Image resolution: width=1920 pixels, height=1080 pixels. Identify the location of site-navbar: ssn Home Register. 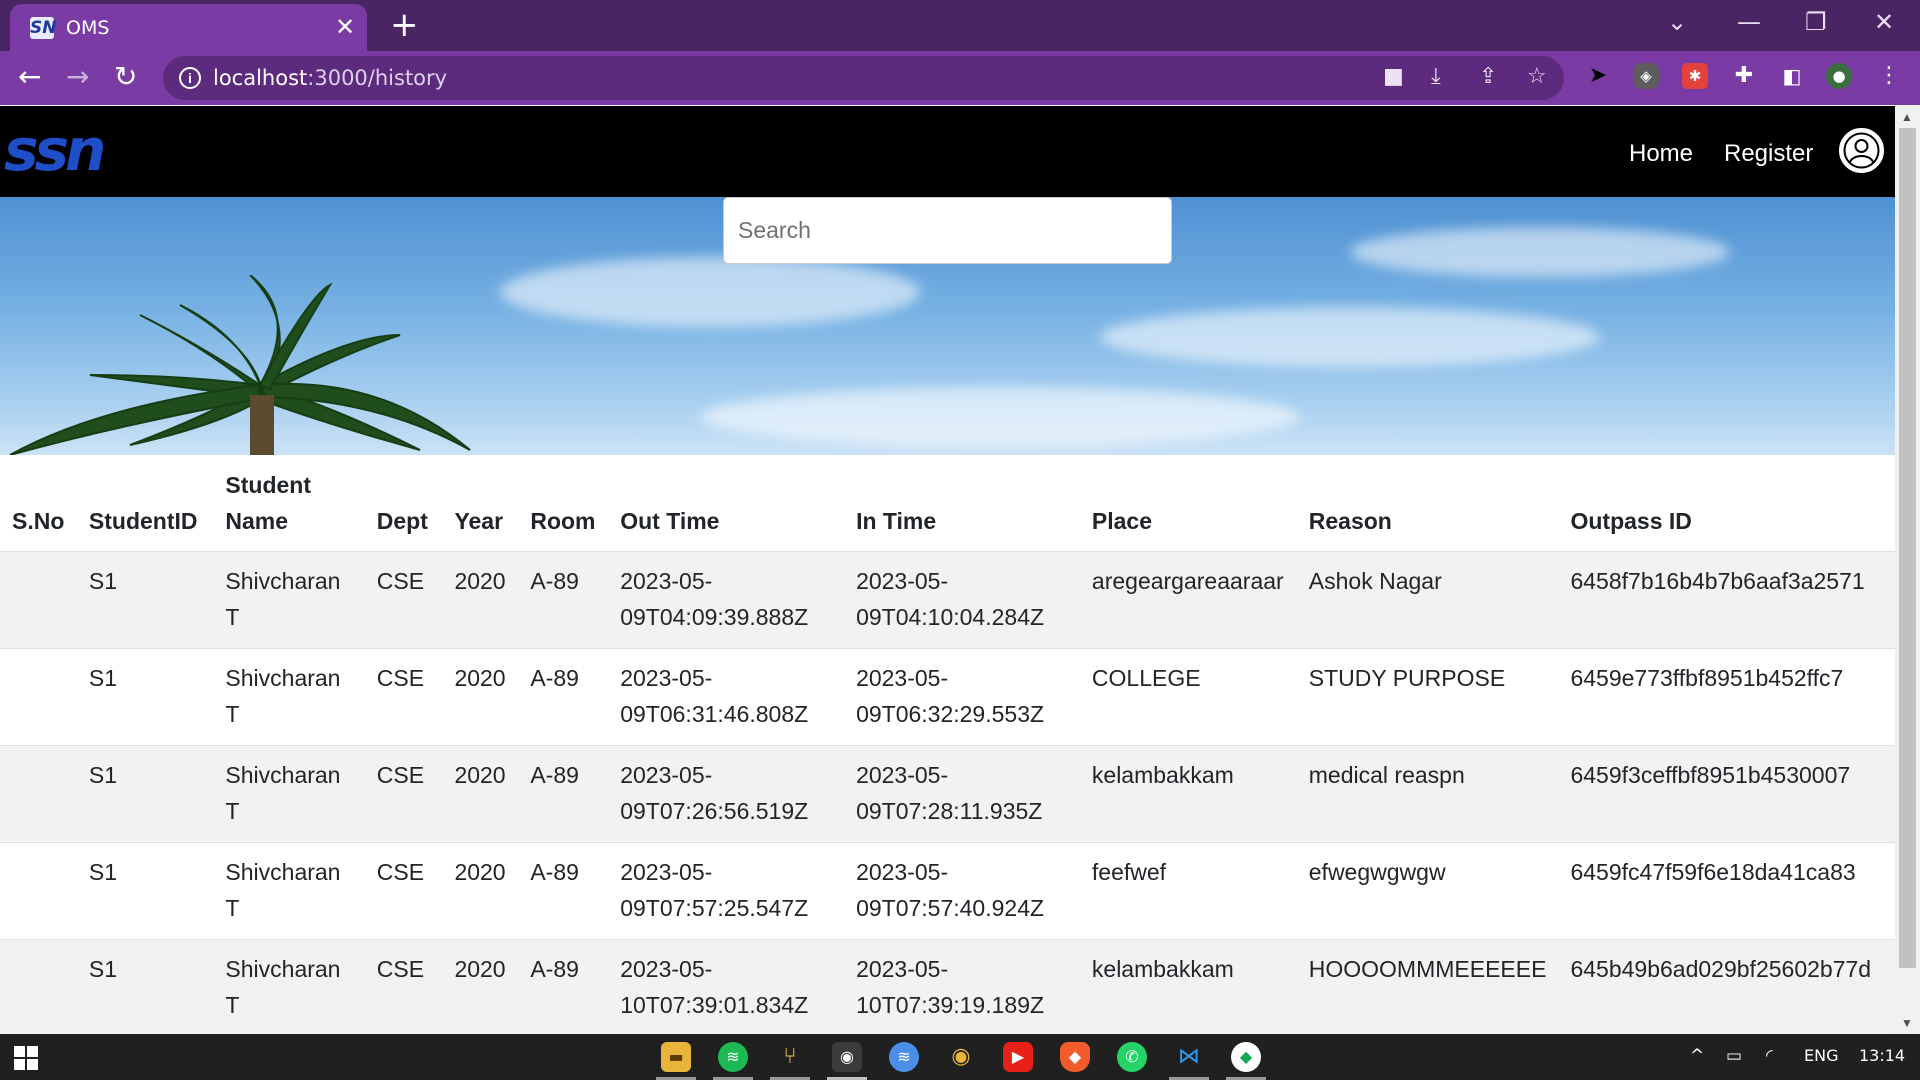
(947, 151).